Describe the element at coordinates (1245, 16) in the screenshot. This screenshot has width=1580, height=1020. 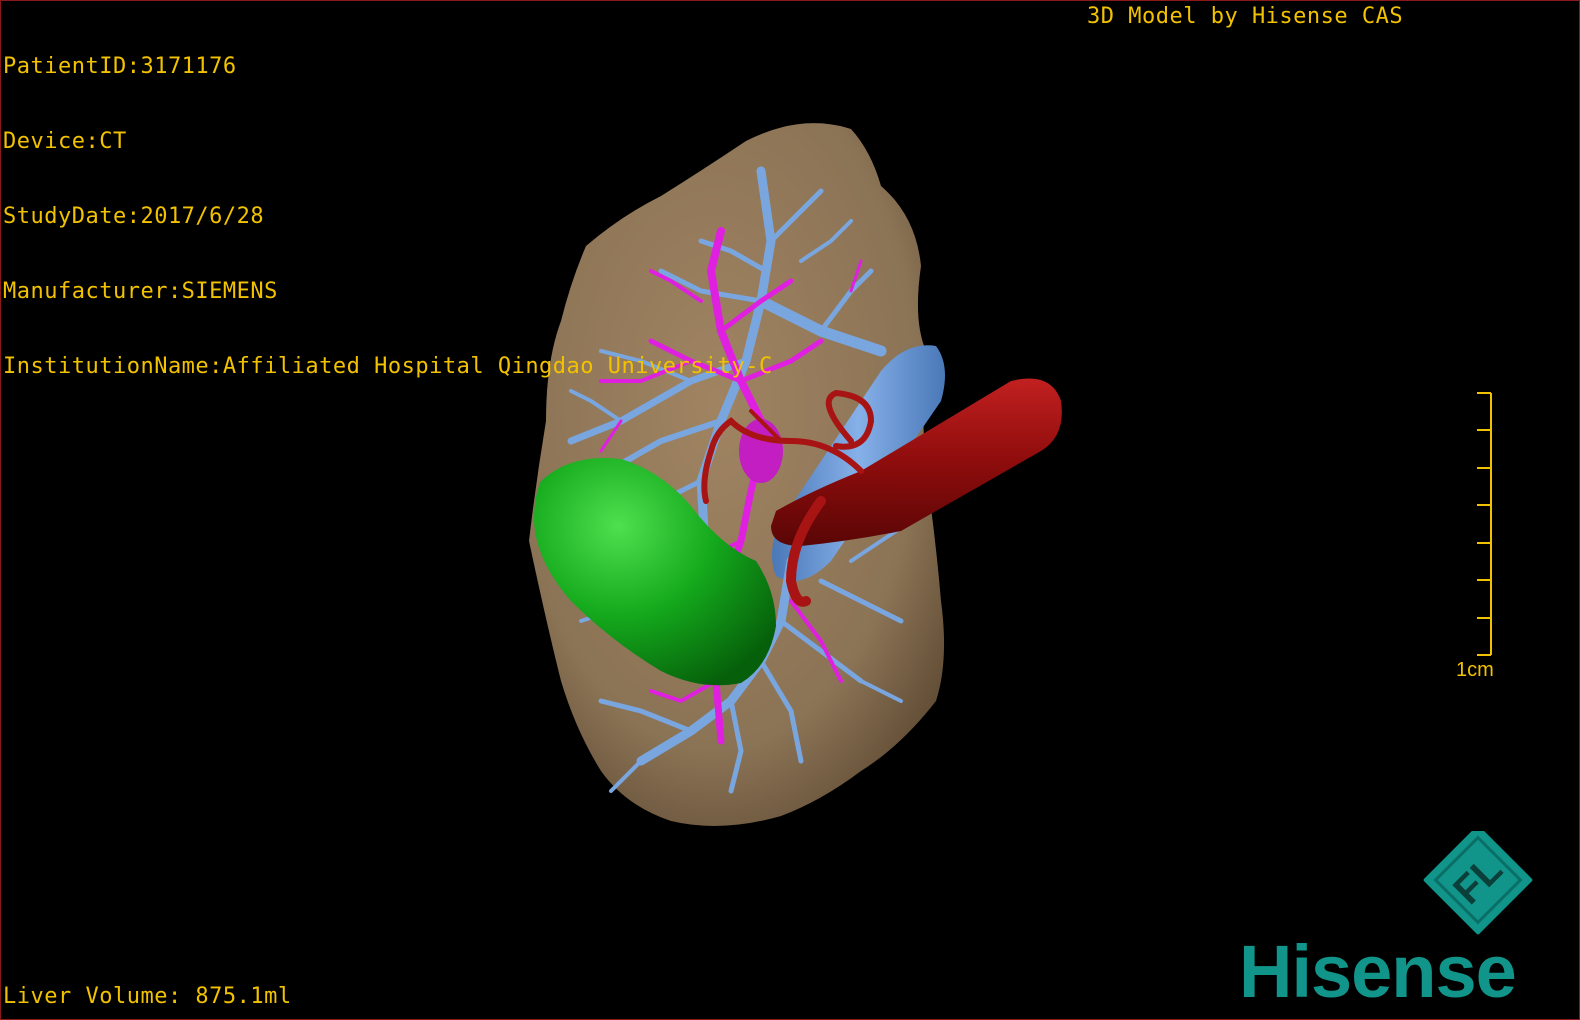
I see `model-credit: 3D Model by Hisense CAS` at that location.